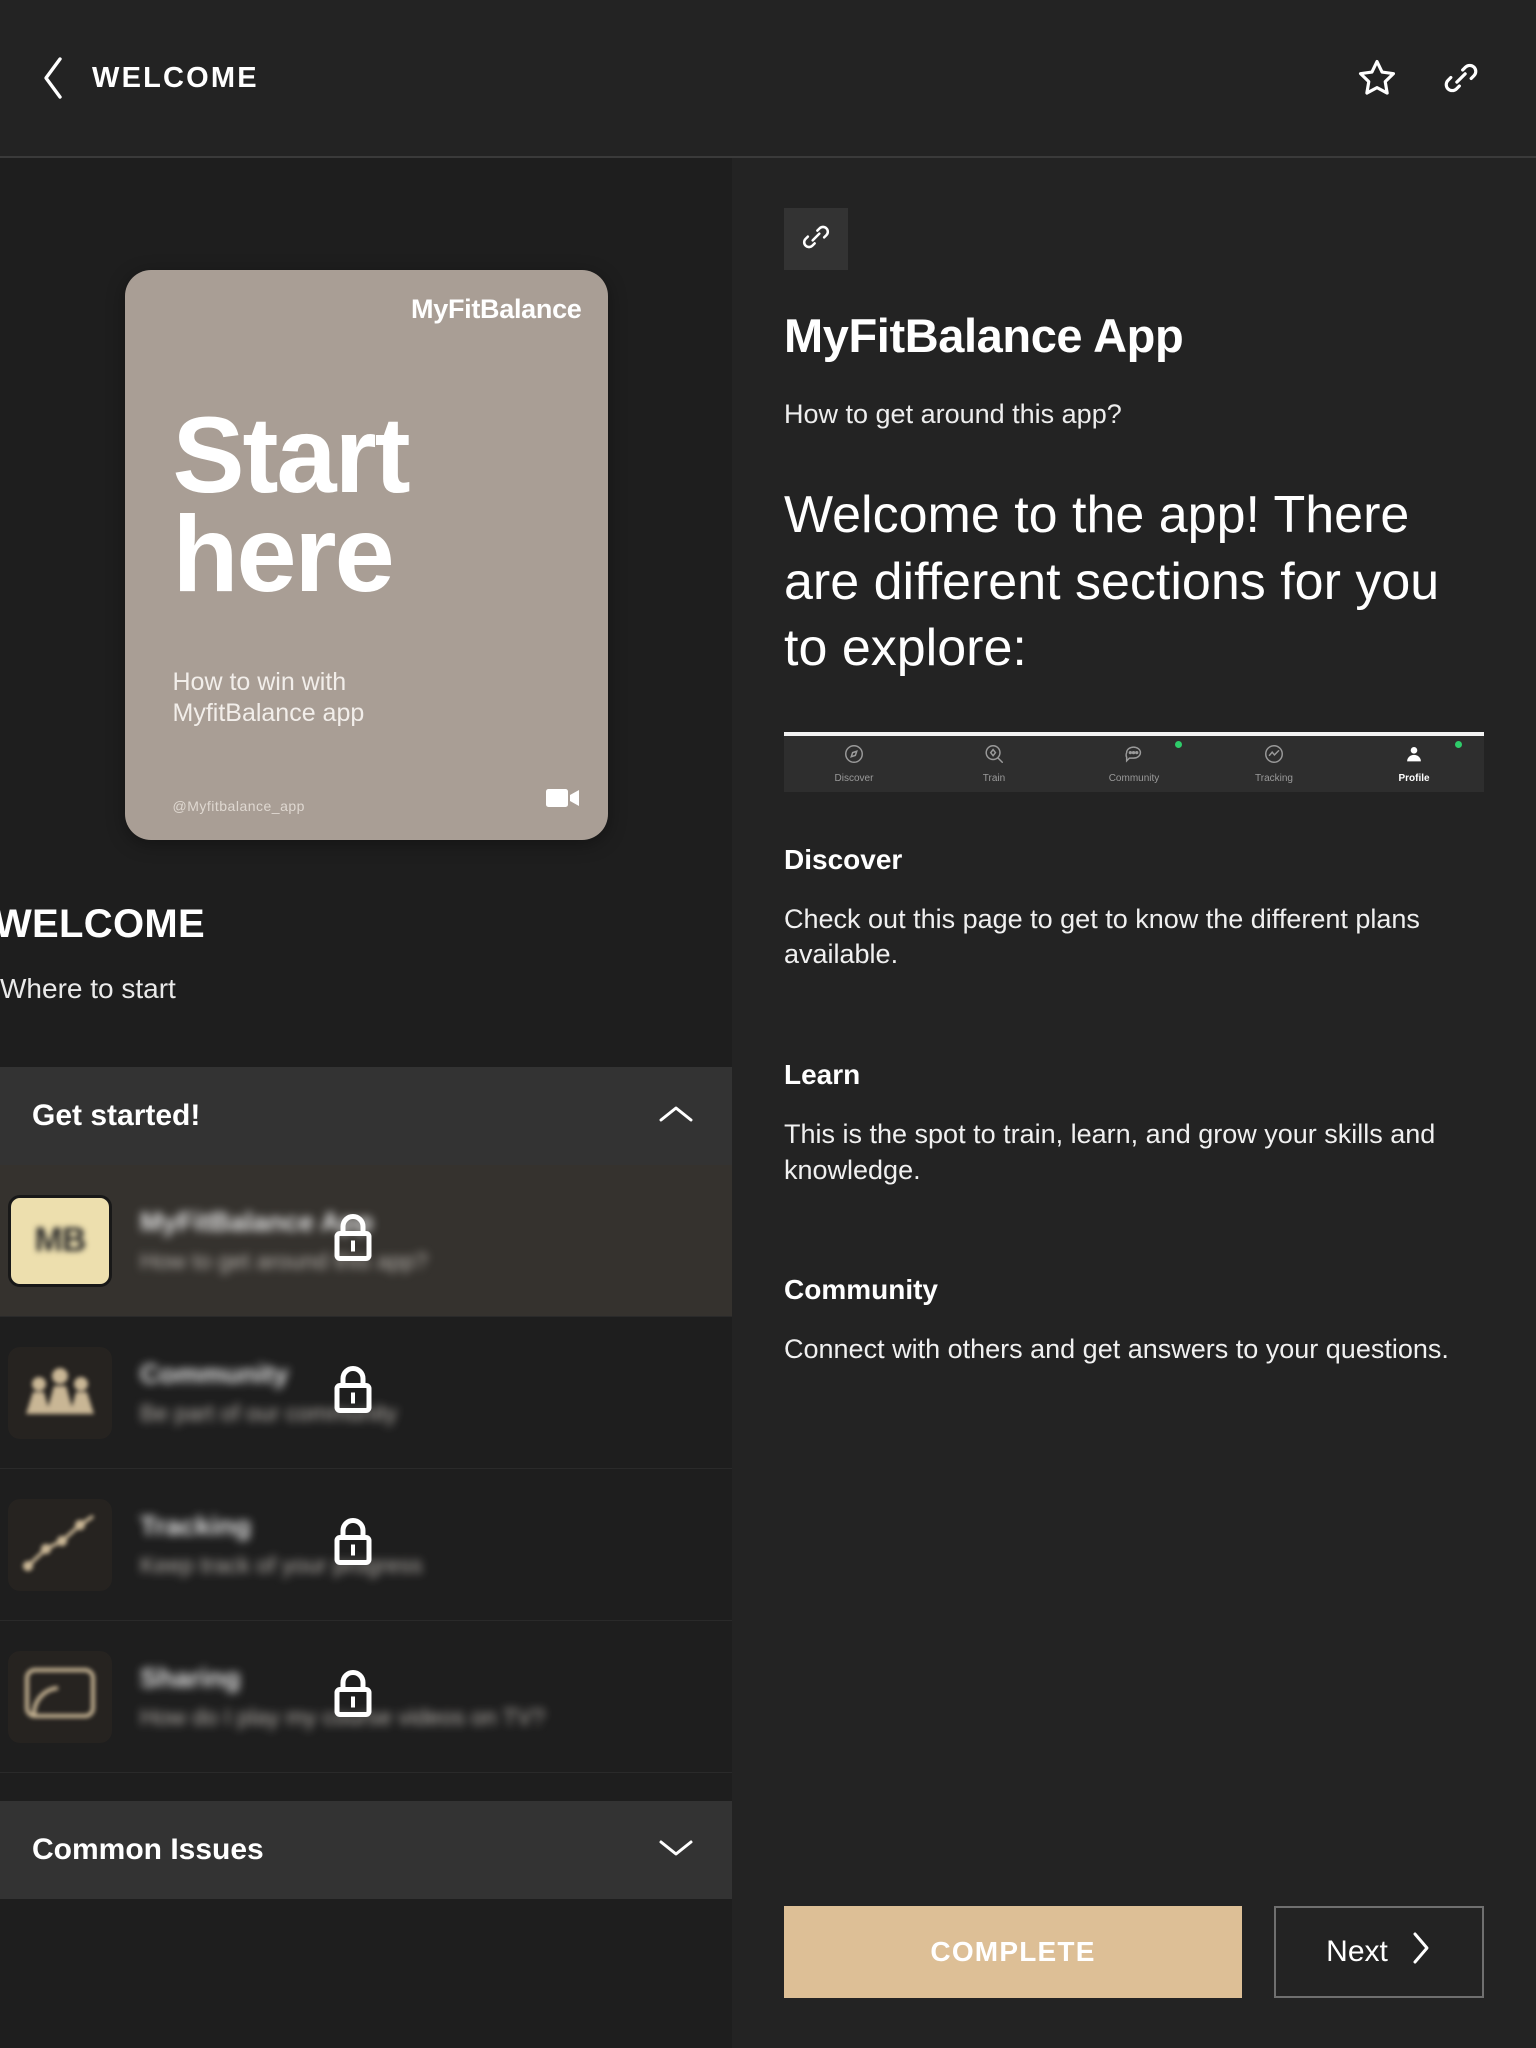 This screenshot has width=1536, height=2048. I want to click on line-chart-icon, so click(60, 1544).